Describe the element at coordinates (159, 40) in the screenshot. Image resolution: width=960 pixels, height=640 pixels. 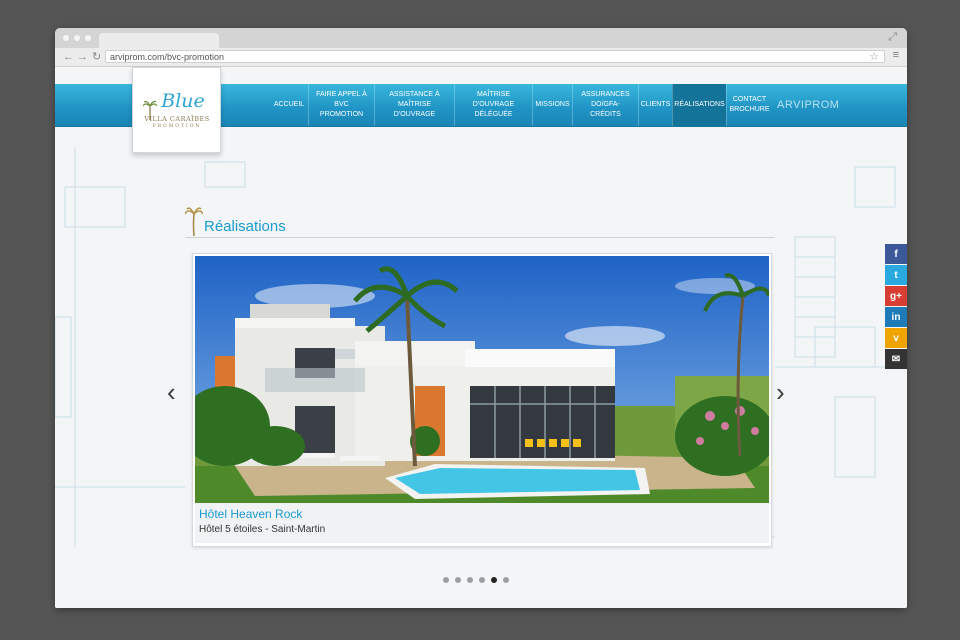
I see `browser-tab` at that location.